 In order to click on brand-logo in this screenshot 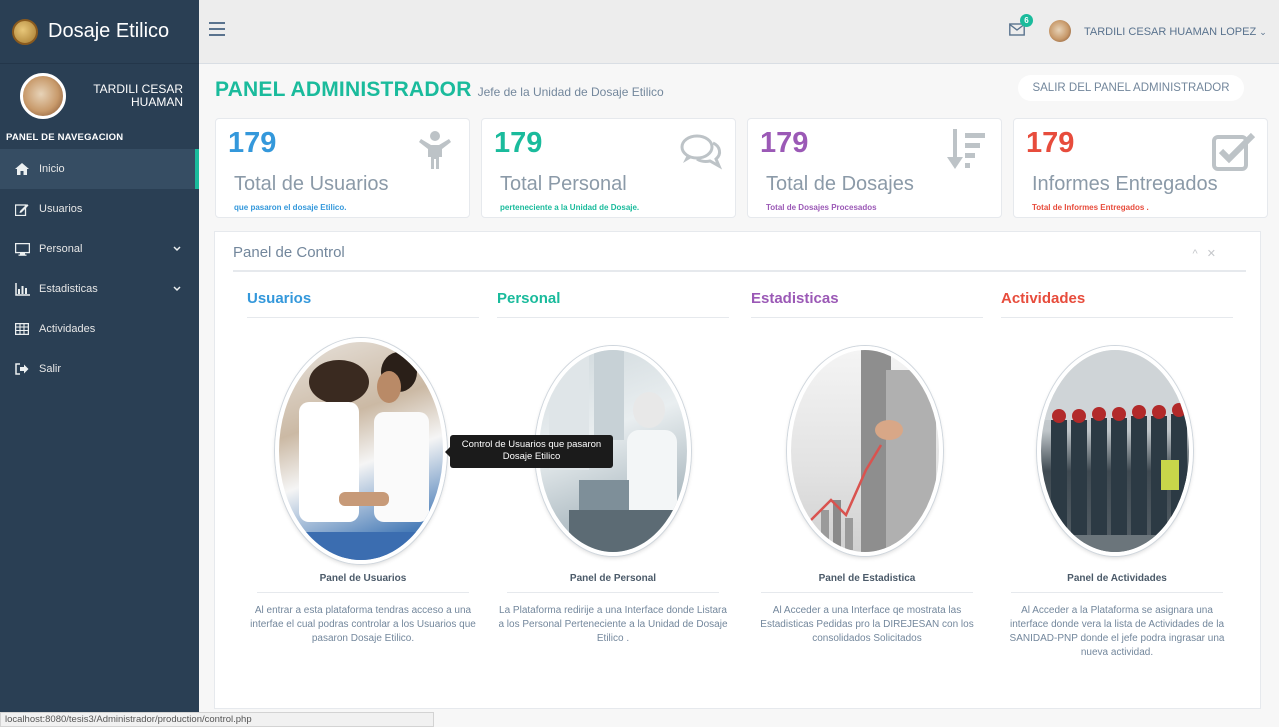, I will do `click(25, 31)`.